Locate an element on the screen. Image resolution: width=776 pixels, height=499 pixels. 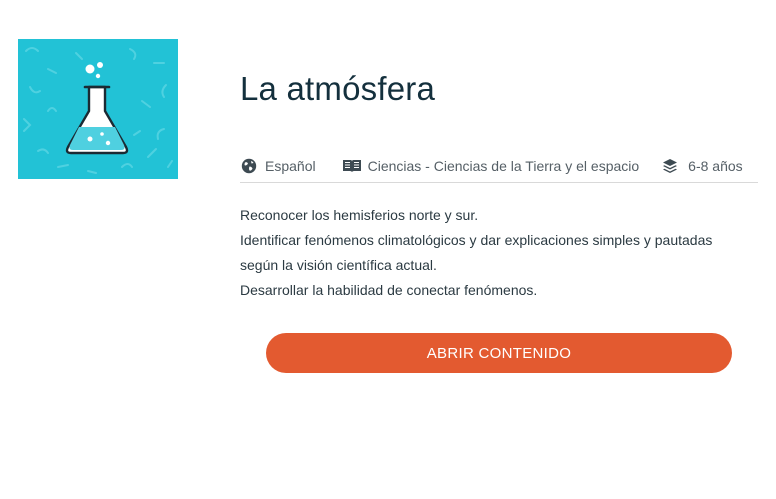
meta-language: Español is located at coordinates (278, 166).